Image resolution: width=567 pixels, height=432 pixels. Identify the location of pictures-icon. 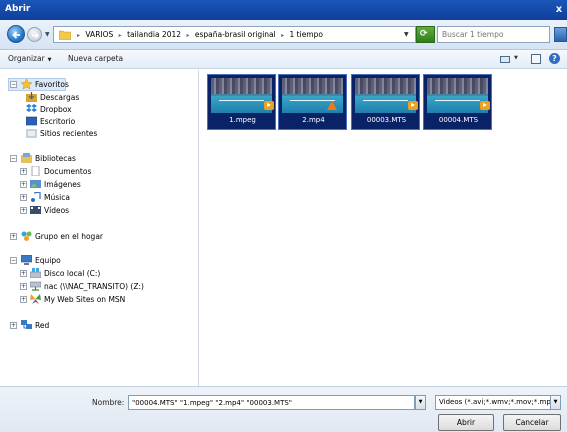
(35, 184).